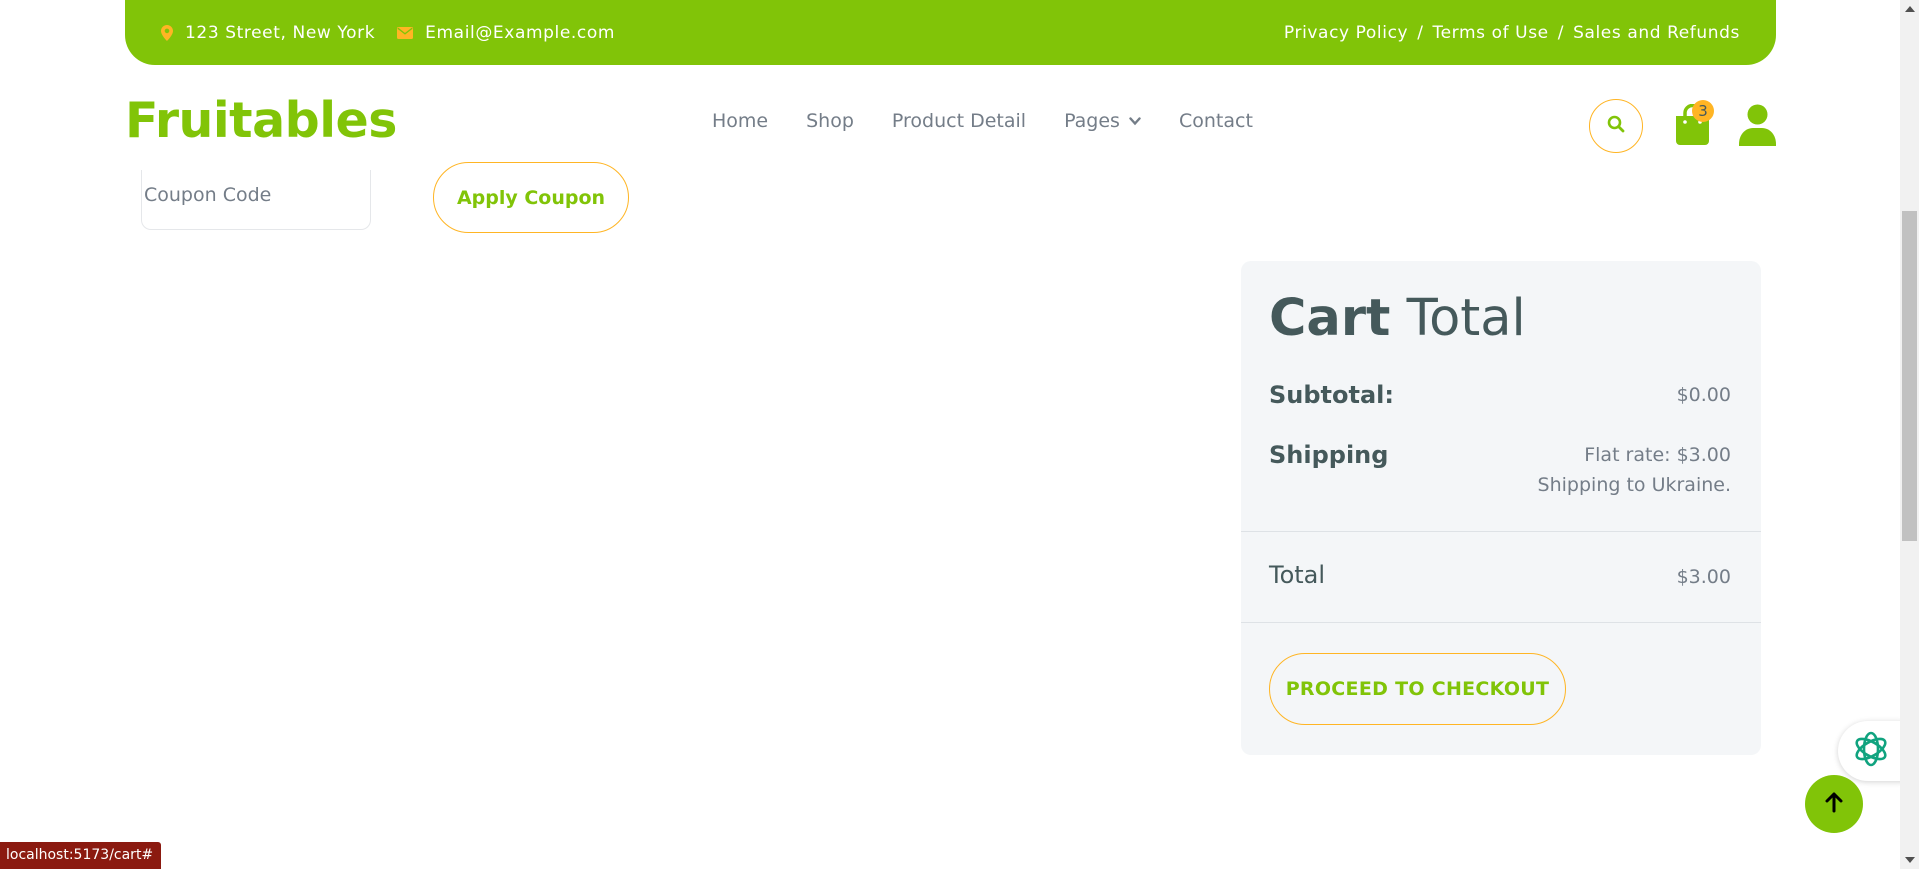 This screenshot has height=869, width=1919. Describe the element at coordinates (1656, 33) in the screenshot. I see `sales-refunds-link: Sales and Refunds` at that location.